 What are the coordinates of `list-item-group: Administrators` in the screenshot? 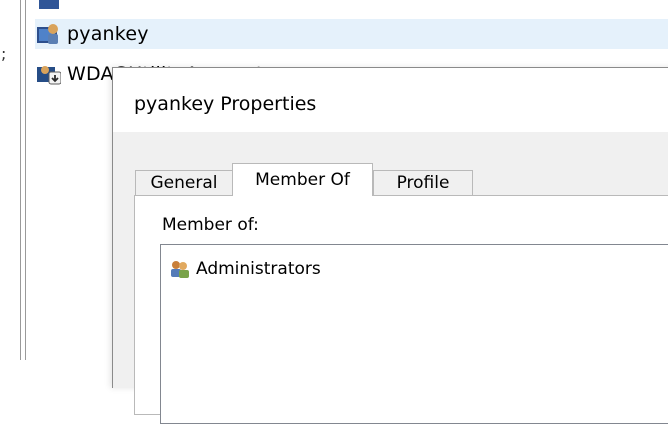 It's located at (245, 269).